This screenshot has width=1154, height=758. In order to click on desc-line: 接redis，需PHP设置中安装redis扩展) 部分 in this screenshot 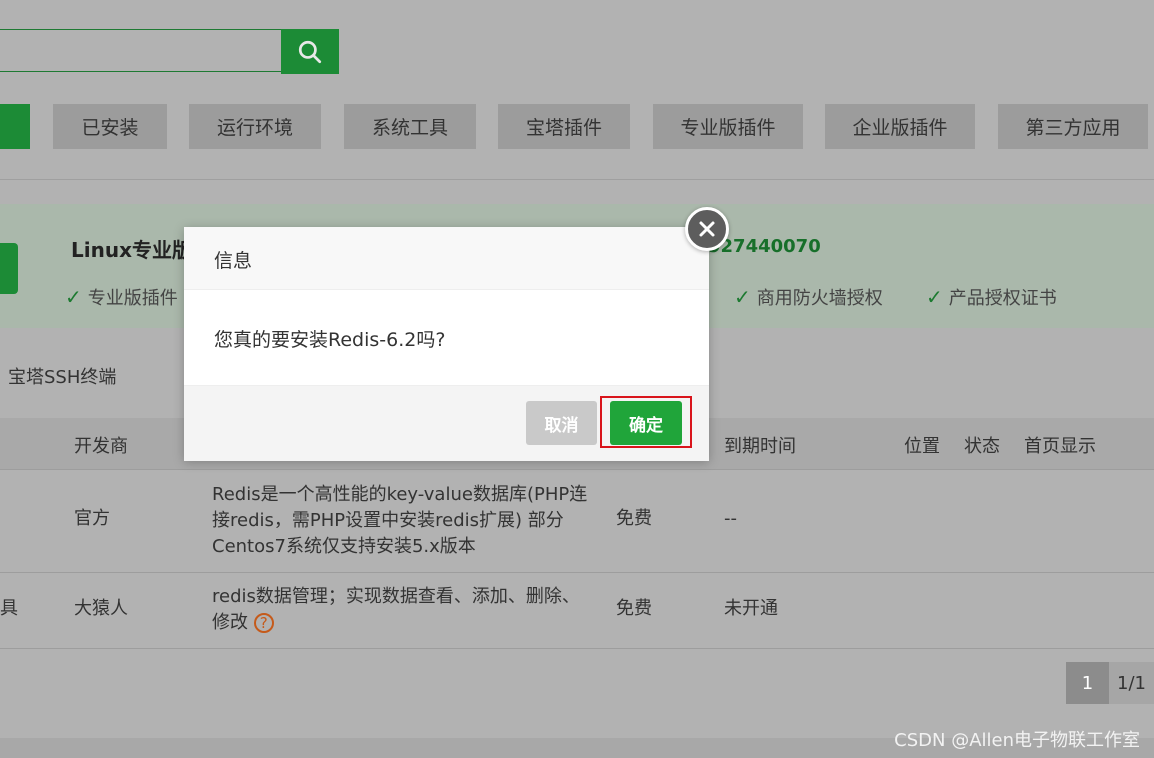, I will do `click(388, 520)`.